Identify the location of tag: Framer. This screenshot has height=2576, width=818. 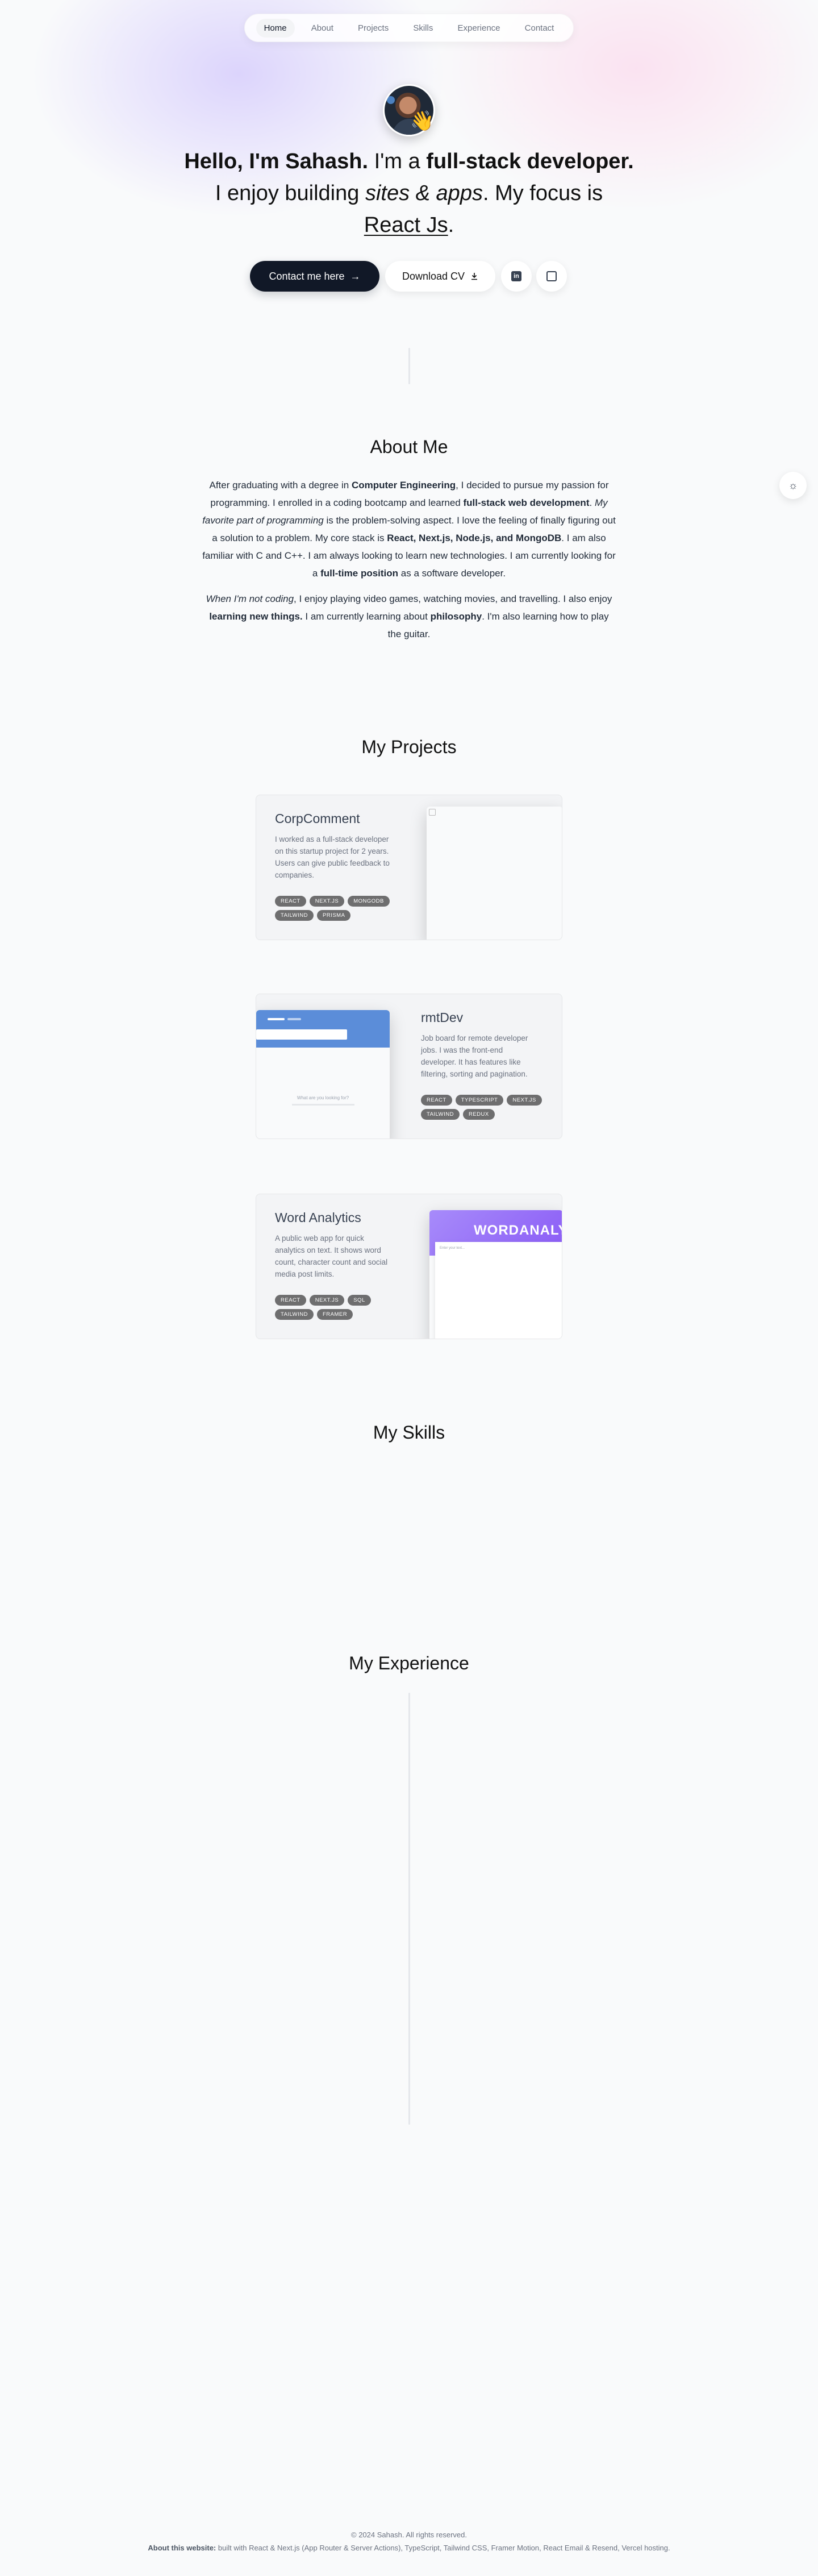
(334, 1314).